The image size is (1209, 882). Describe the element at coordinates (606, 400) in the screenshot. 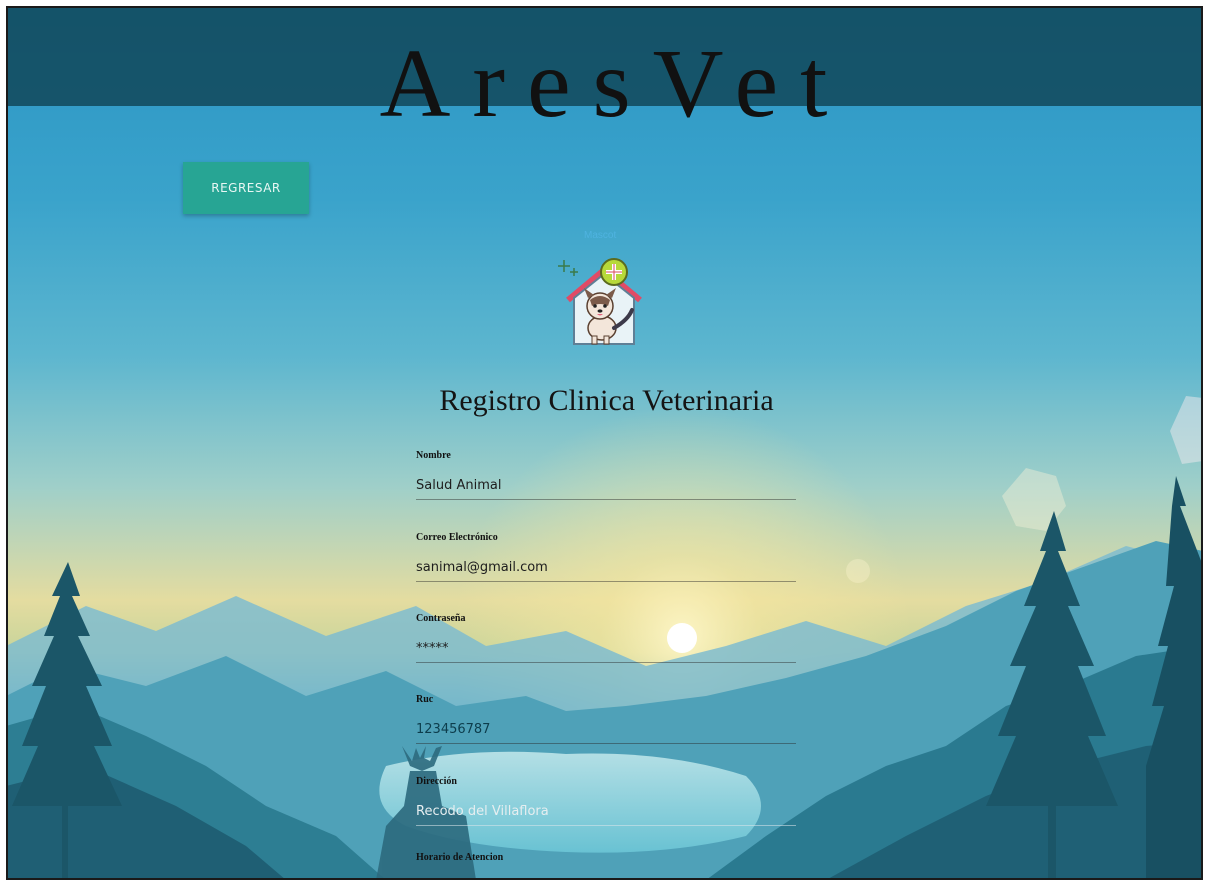

I see `form-title: Registro Clinica Veterinaria` at that location.